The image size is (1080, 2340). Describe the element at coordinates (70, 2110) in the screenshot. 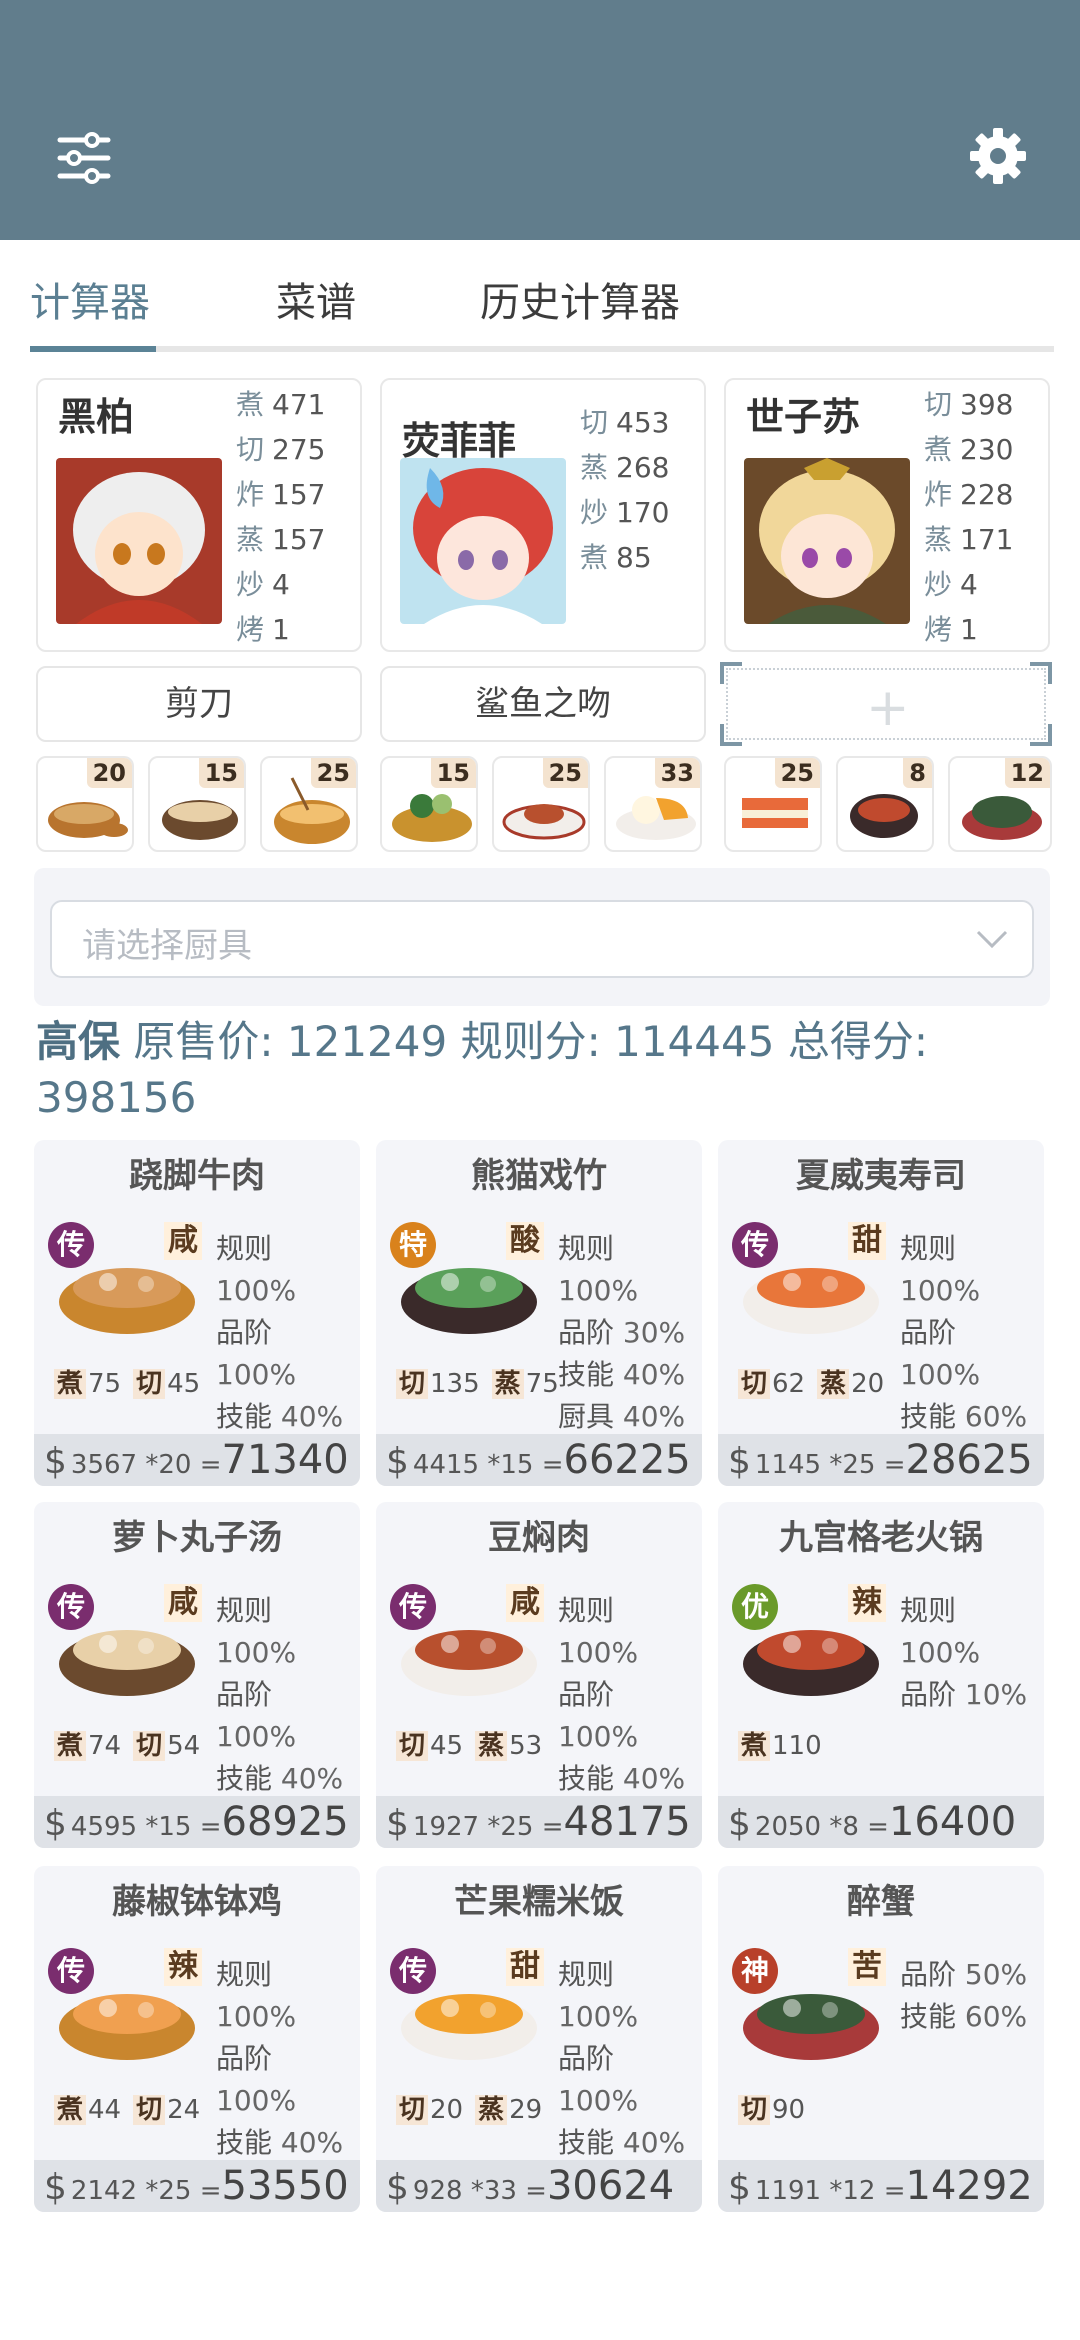

I see `skill-tag: 煮` at that location.